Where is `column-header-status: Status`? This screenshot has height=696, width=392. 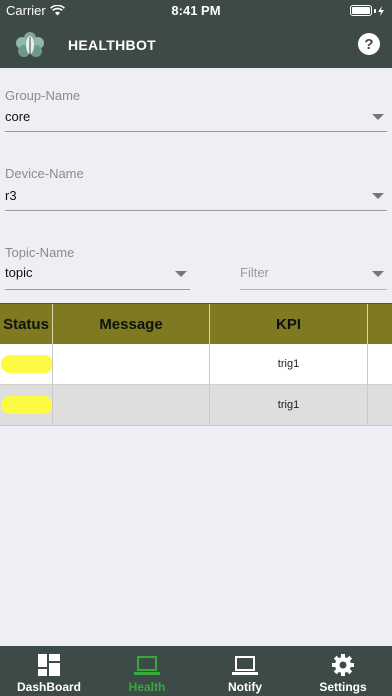 column-header-status: Status is located at coordinates (26, 324).